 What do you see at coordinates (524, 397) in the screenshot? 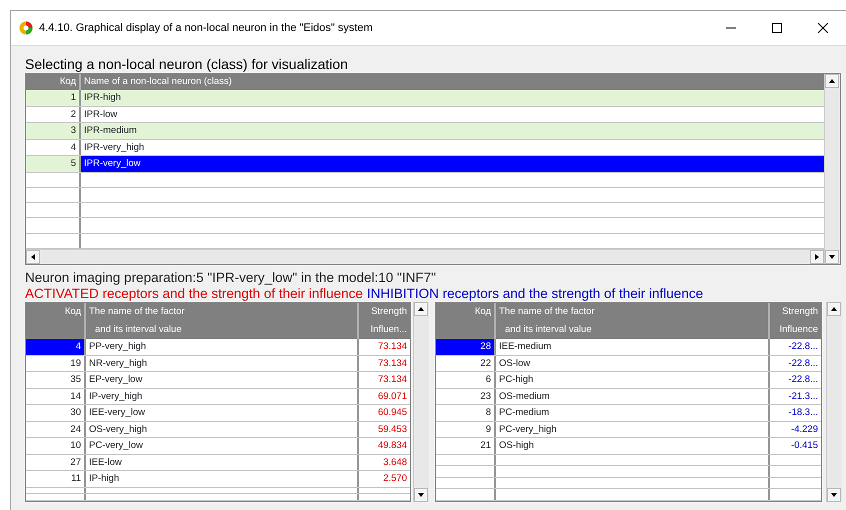
I see `table-cell-text: OS-medium` at bounding box center [524, 397].